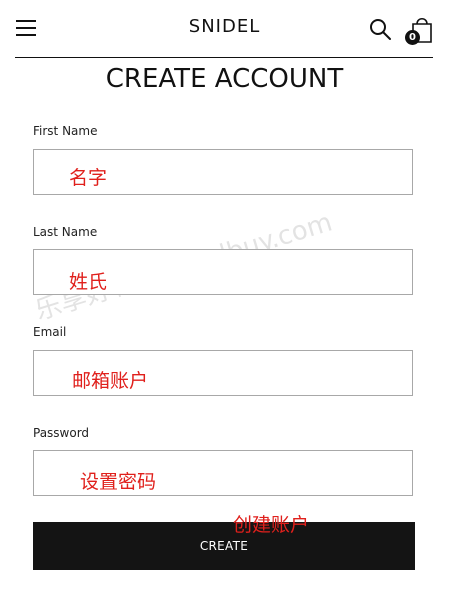 This screenshot has width=449, height=593. I want to click on password-field: 设置密码, so click(223, 473).